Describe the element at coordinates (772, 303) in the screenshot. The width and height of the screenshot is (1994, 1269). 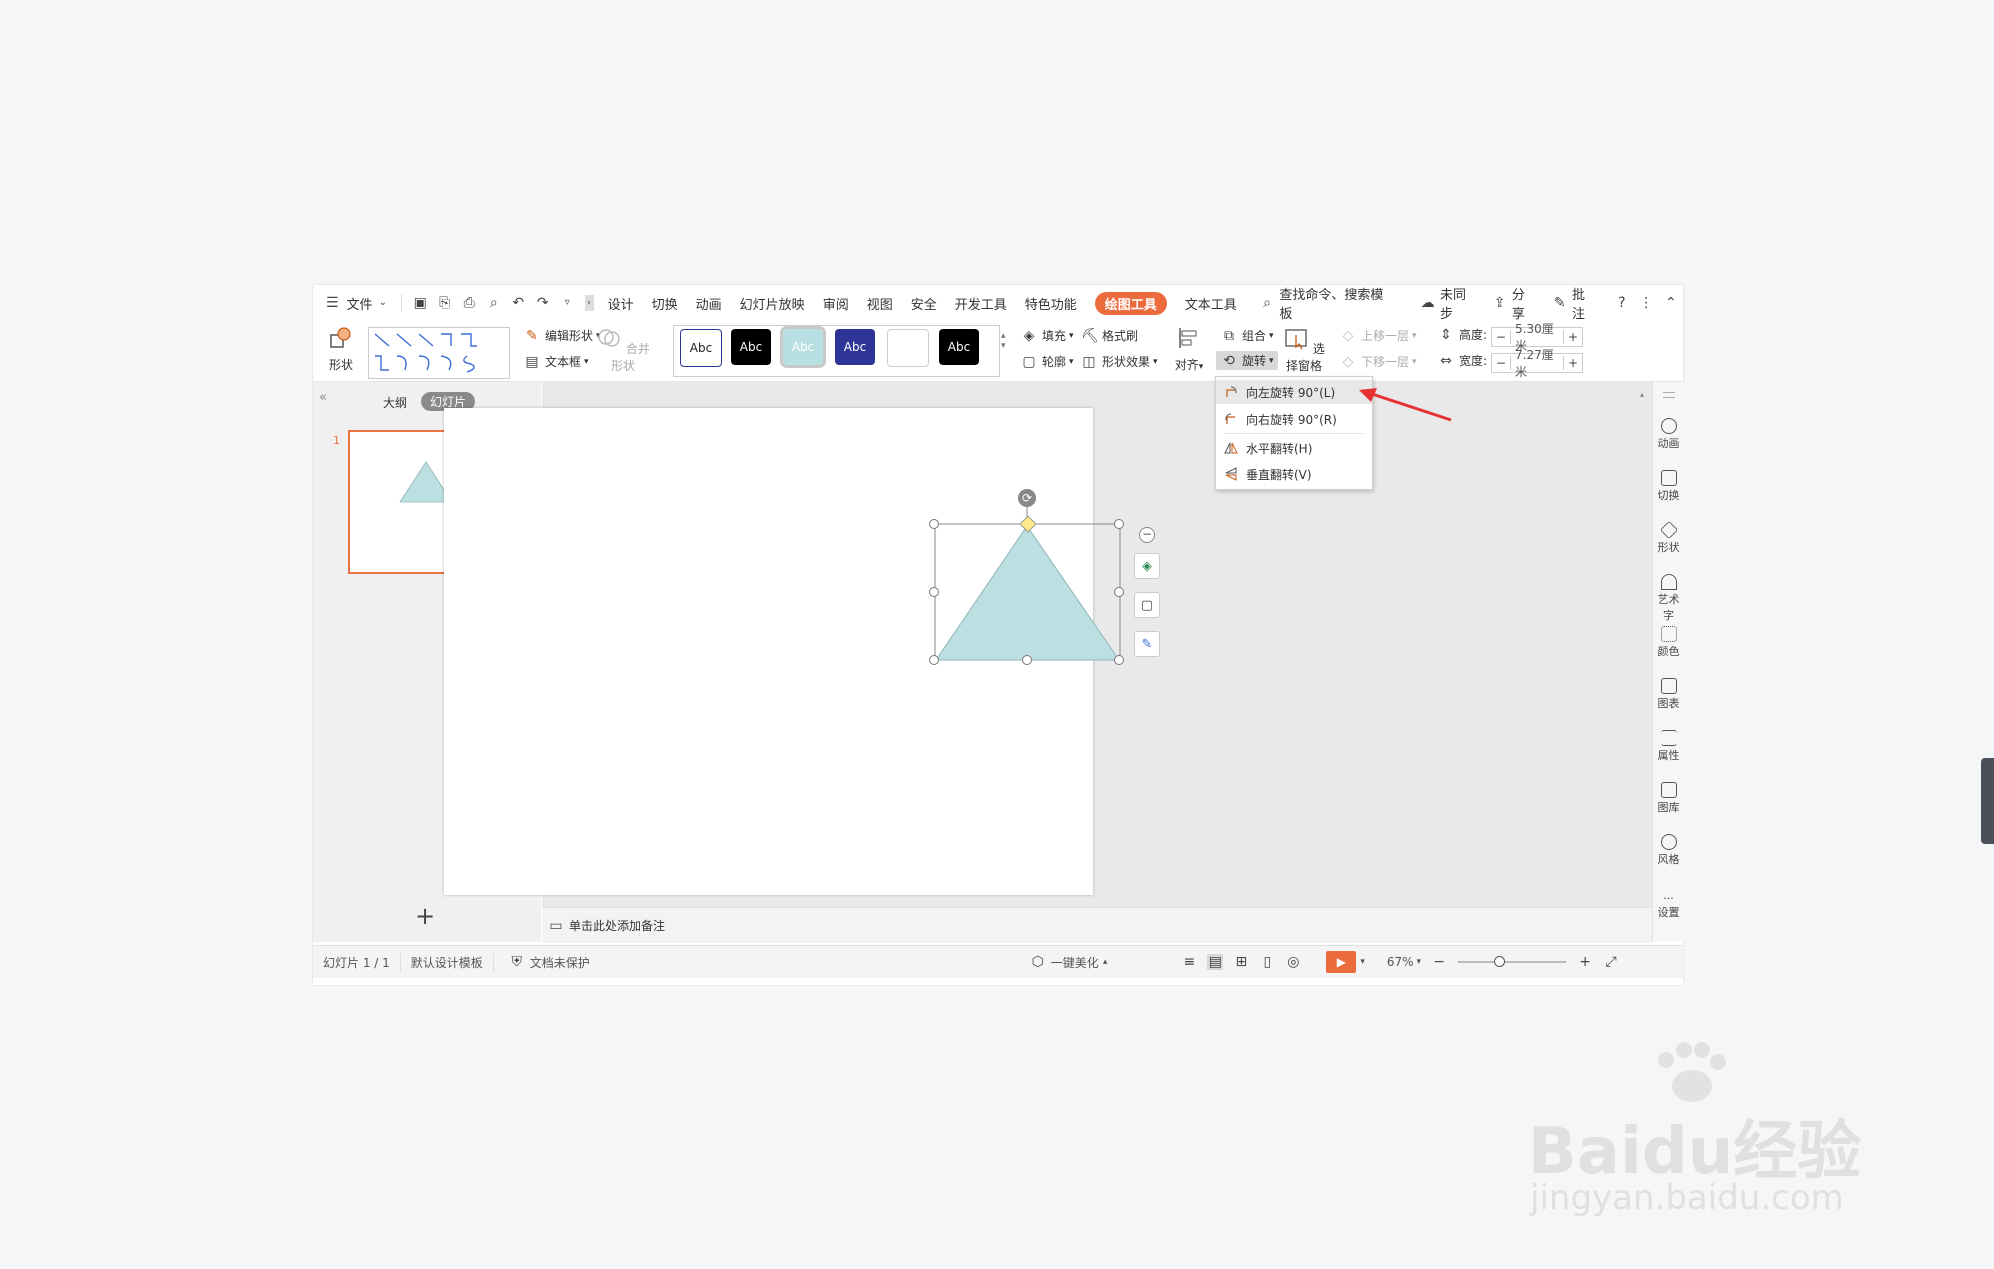
I see `tab-slideshow: 幻灯片放映` at that location.